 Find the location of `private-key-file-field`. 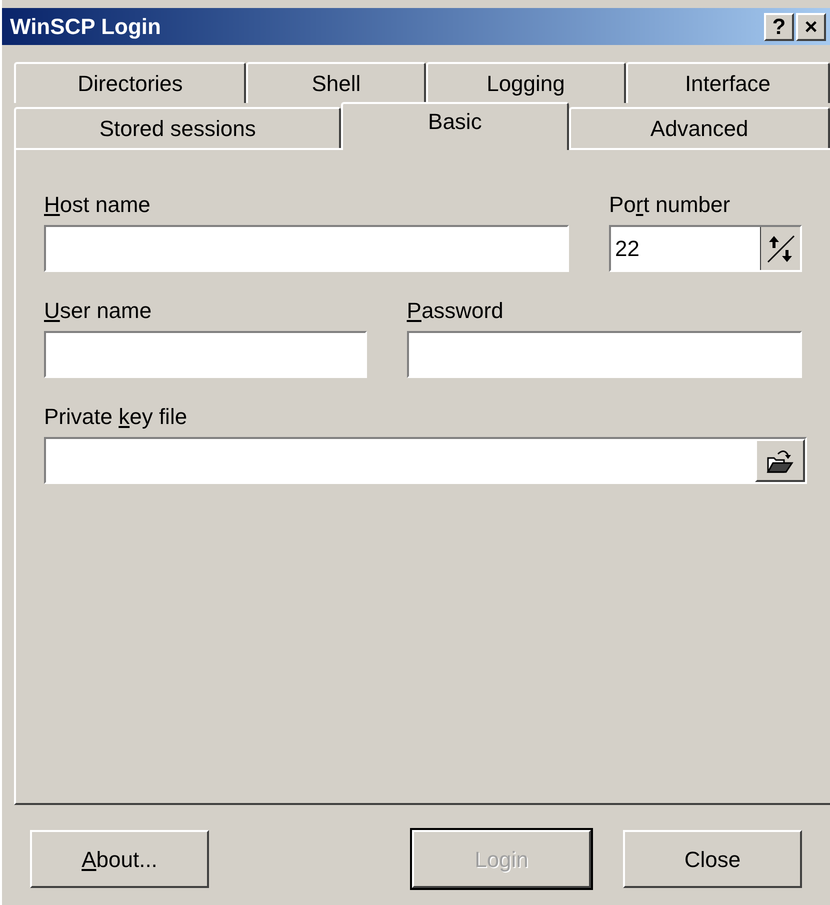

private-key-file-field is located at coordinates (425, 460).